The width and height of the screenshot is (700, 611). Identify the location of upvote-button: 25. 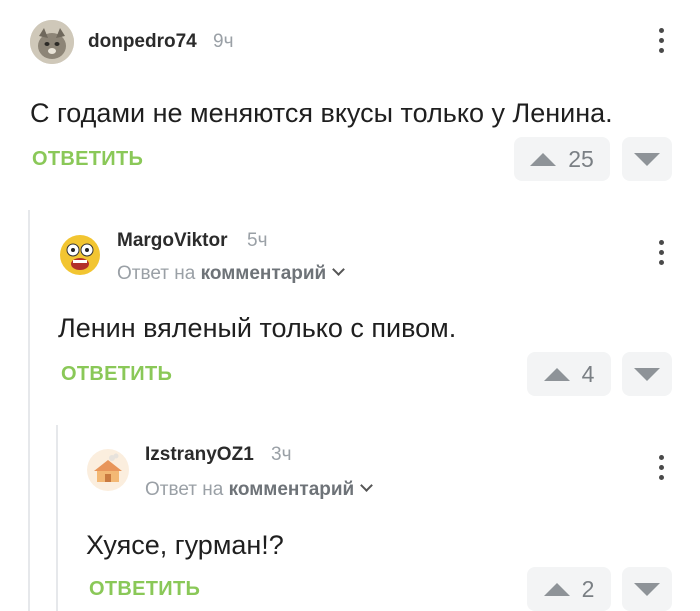
(562, 159).